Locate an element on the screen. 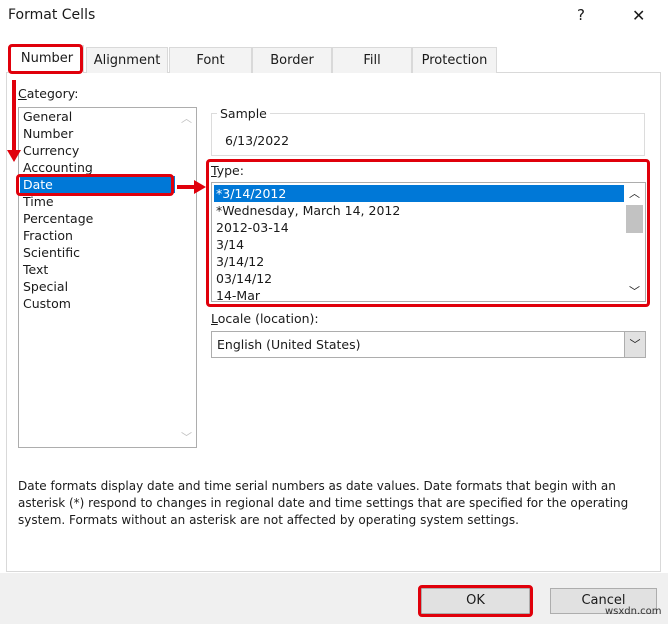 The width and height of the screenshot is (668, 624). sample-label: Sample is located at coordinates (243, 113).